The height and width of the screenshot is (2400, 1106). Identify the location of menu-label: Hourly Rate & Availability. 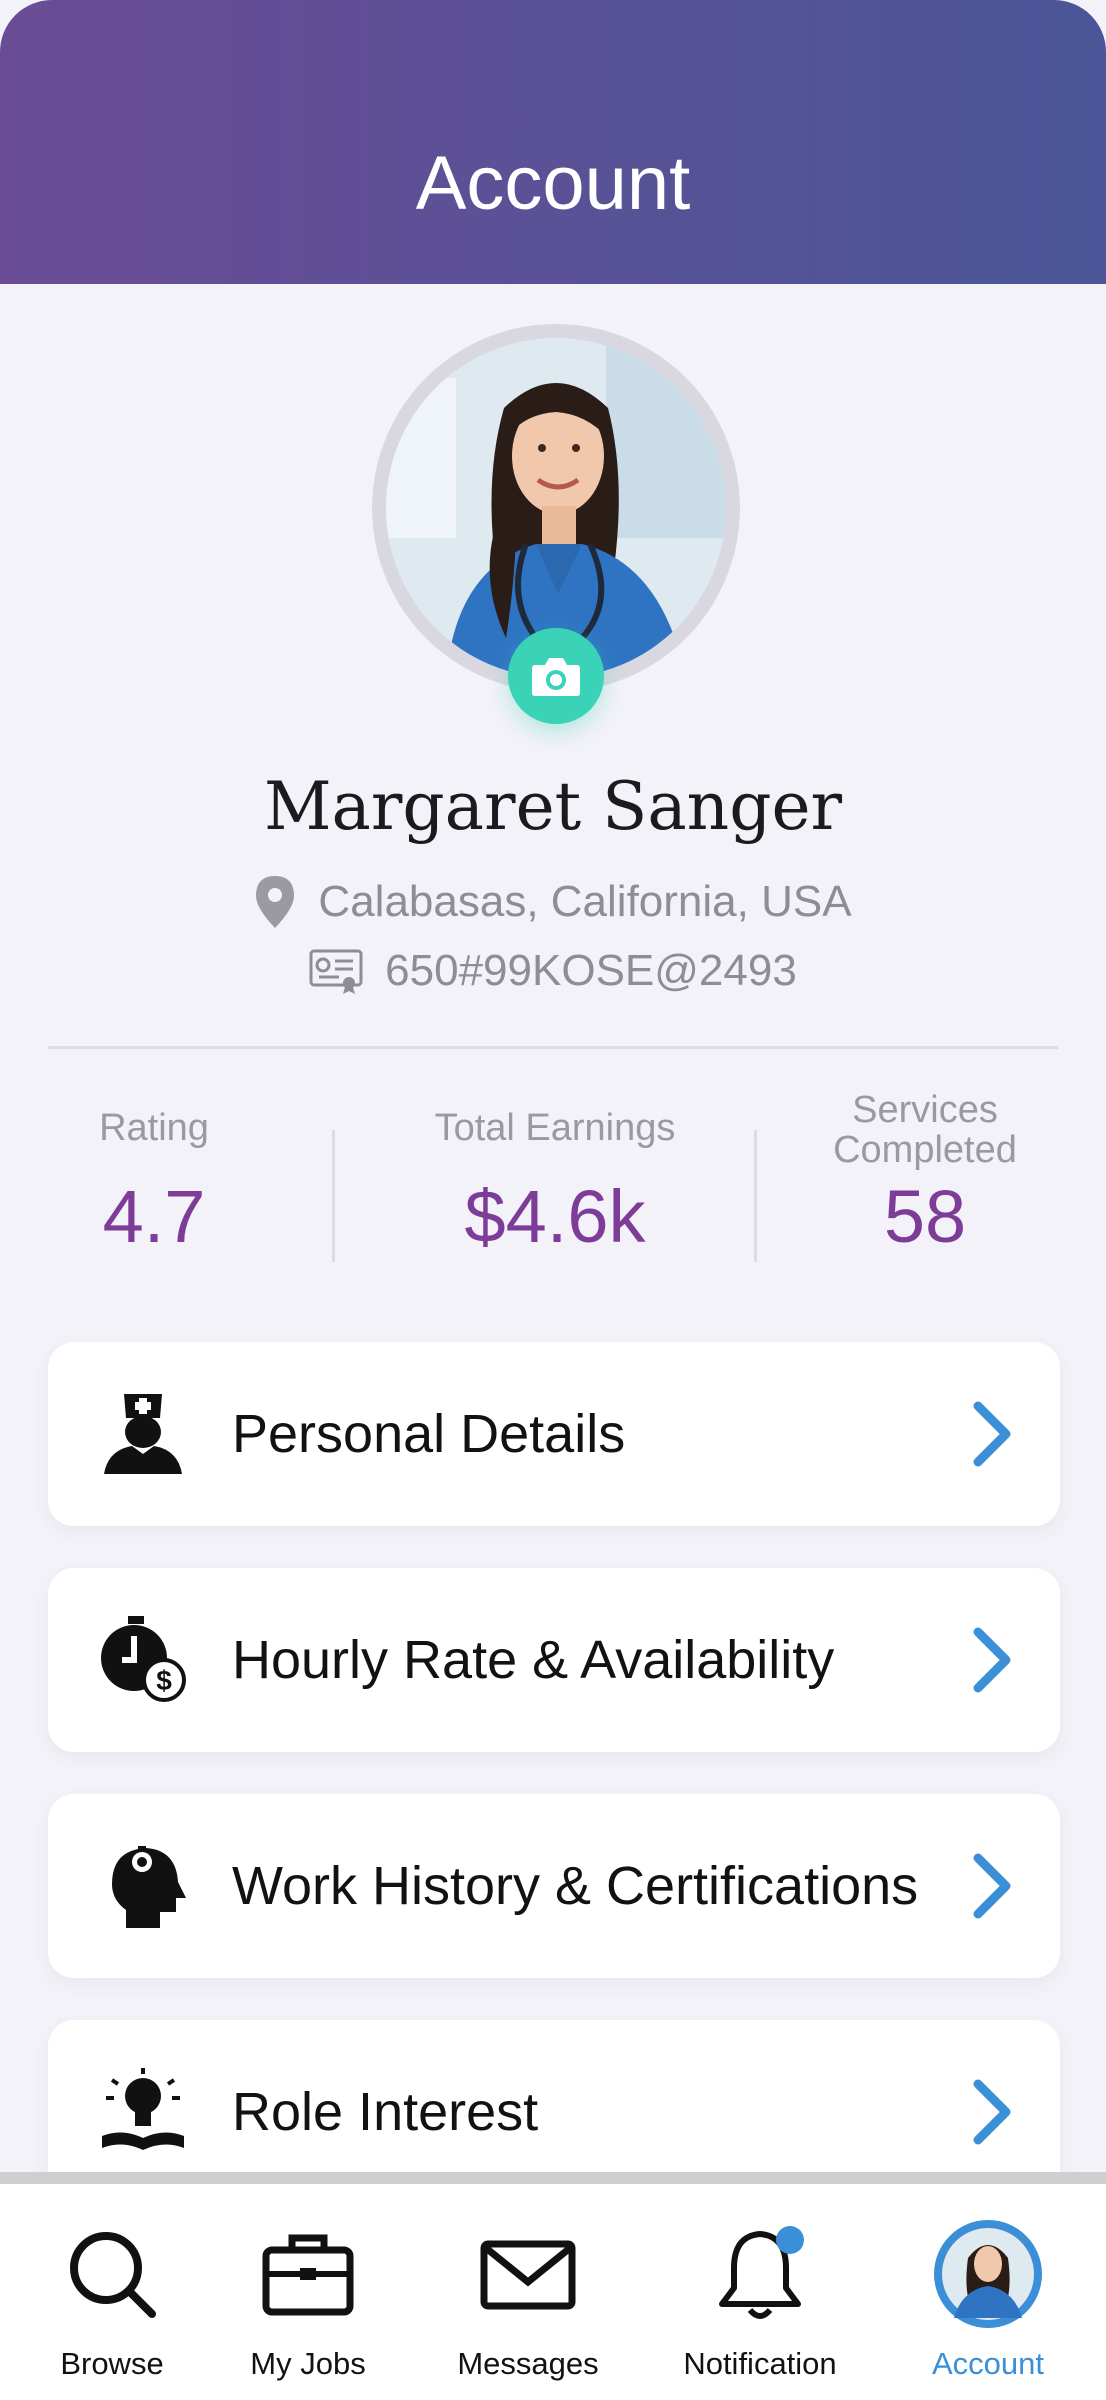
(533, 1660).